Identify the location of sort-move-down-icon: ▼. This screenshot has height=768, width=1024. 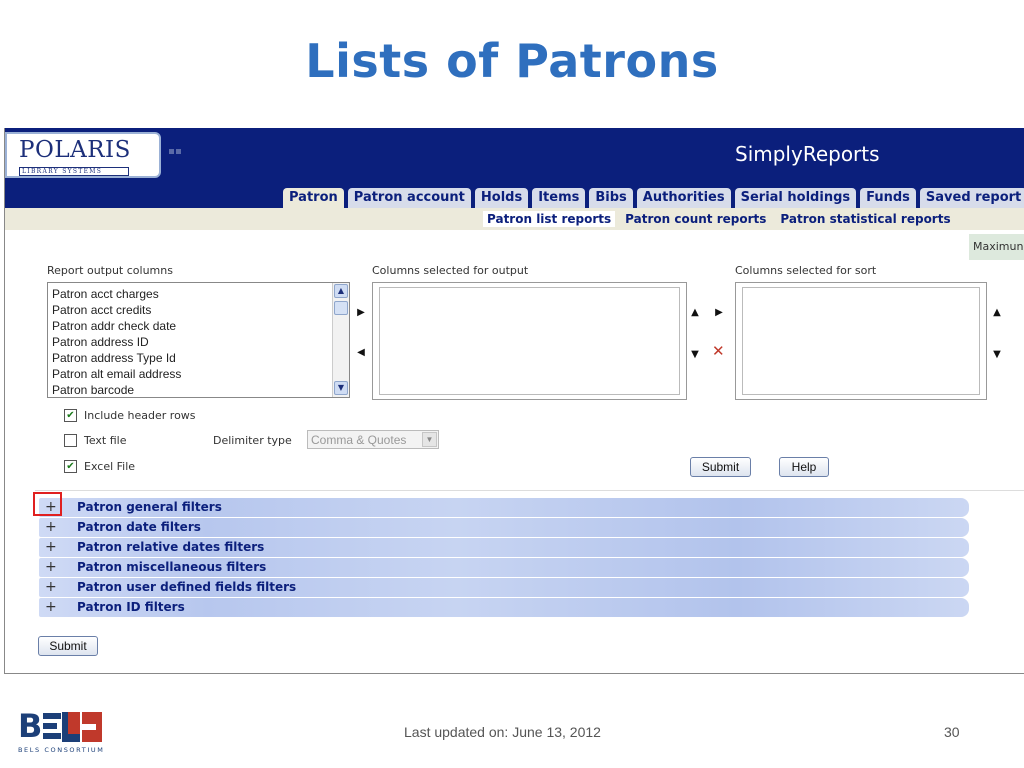
(997, 355).